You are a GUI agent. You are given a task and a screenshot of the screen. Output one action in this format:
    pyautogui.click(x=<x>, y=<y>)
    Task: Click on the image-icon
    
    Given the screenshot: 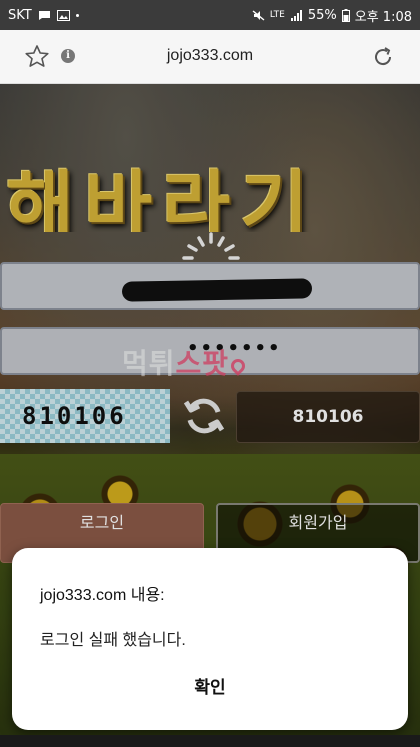 What is the action you would take?
    pyautogui.click(x=63, y=15)
    